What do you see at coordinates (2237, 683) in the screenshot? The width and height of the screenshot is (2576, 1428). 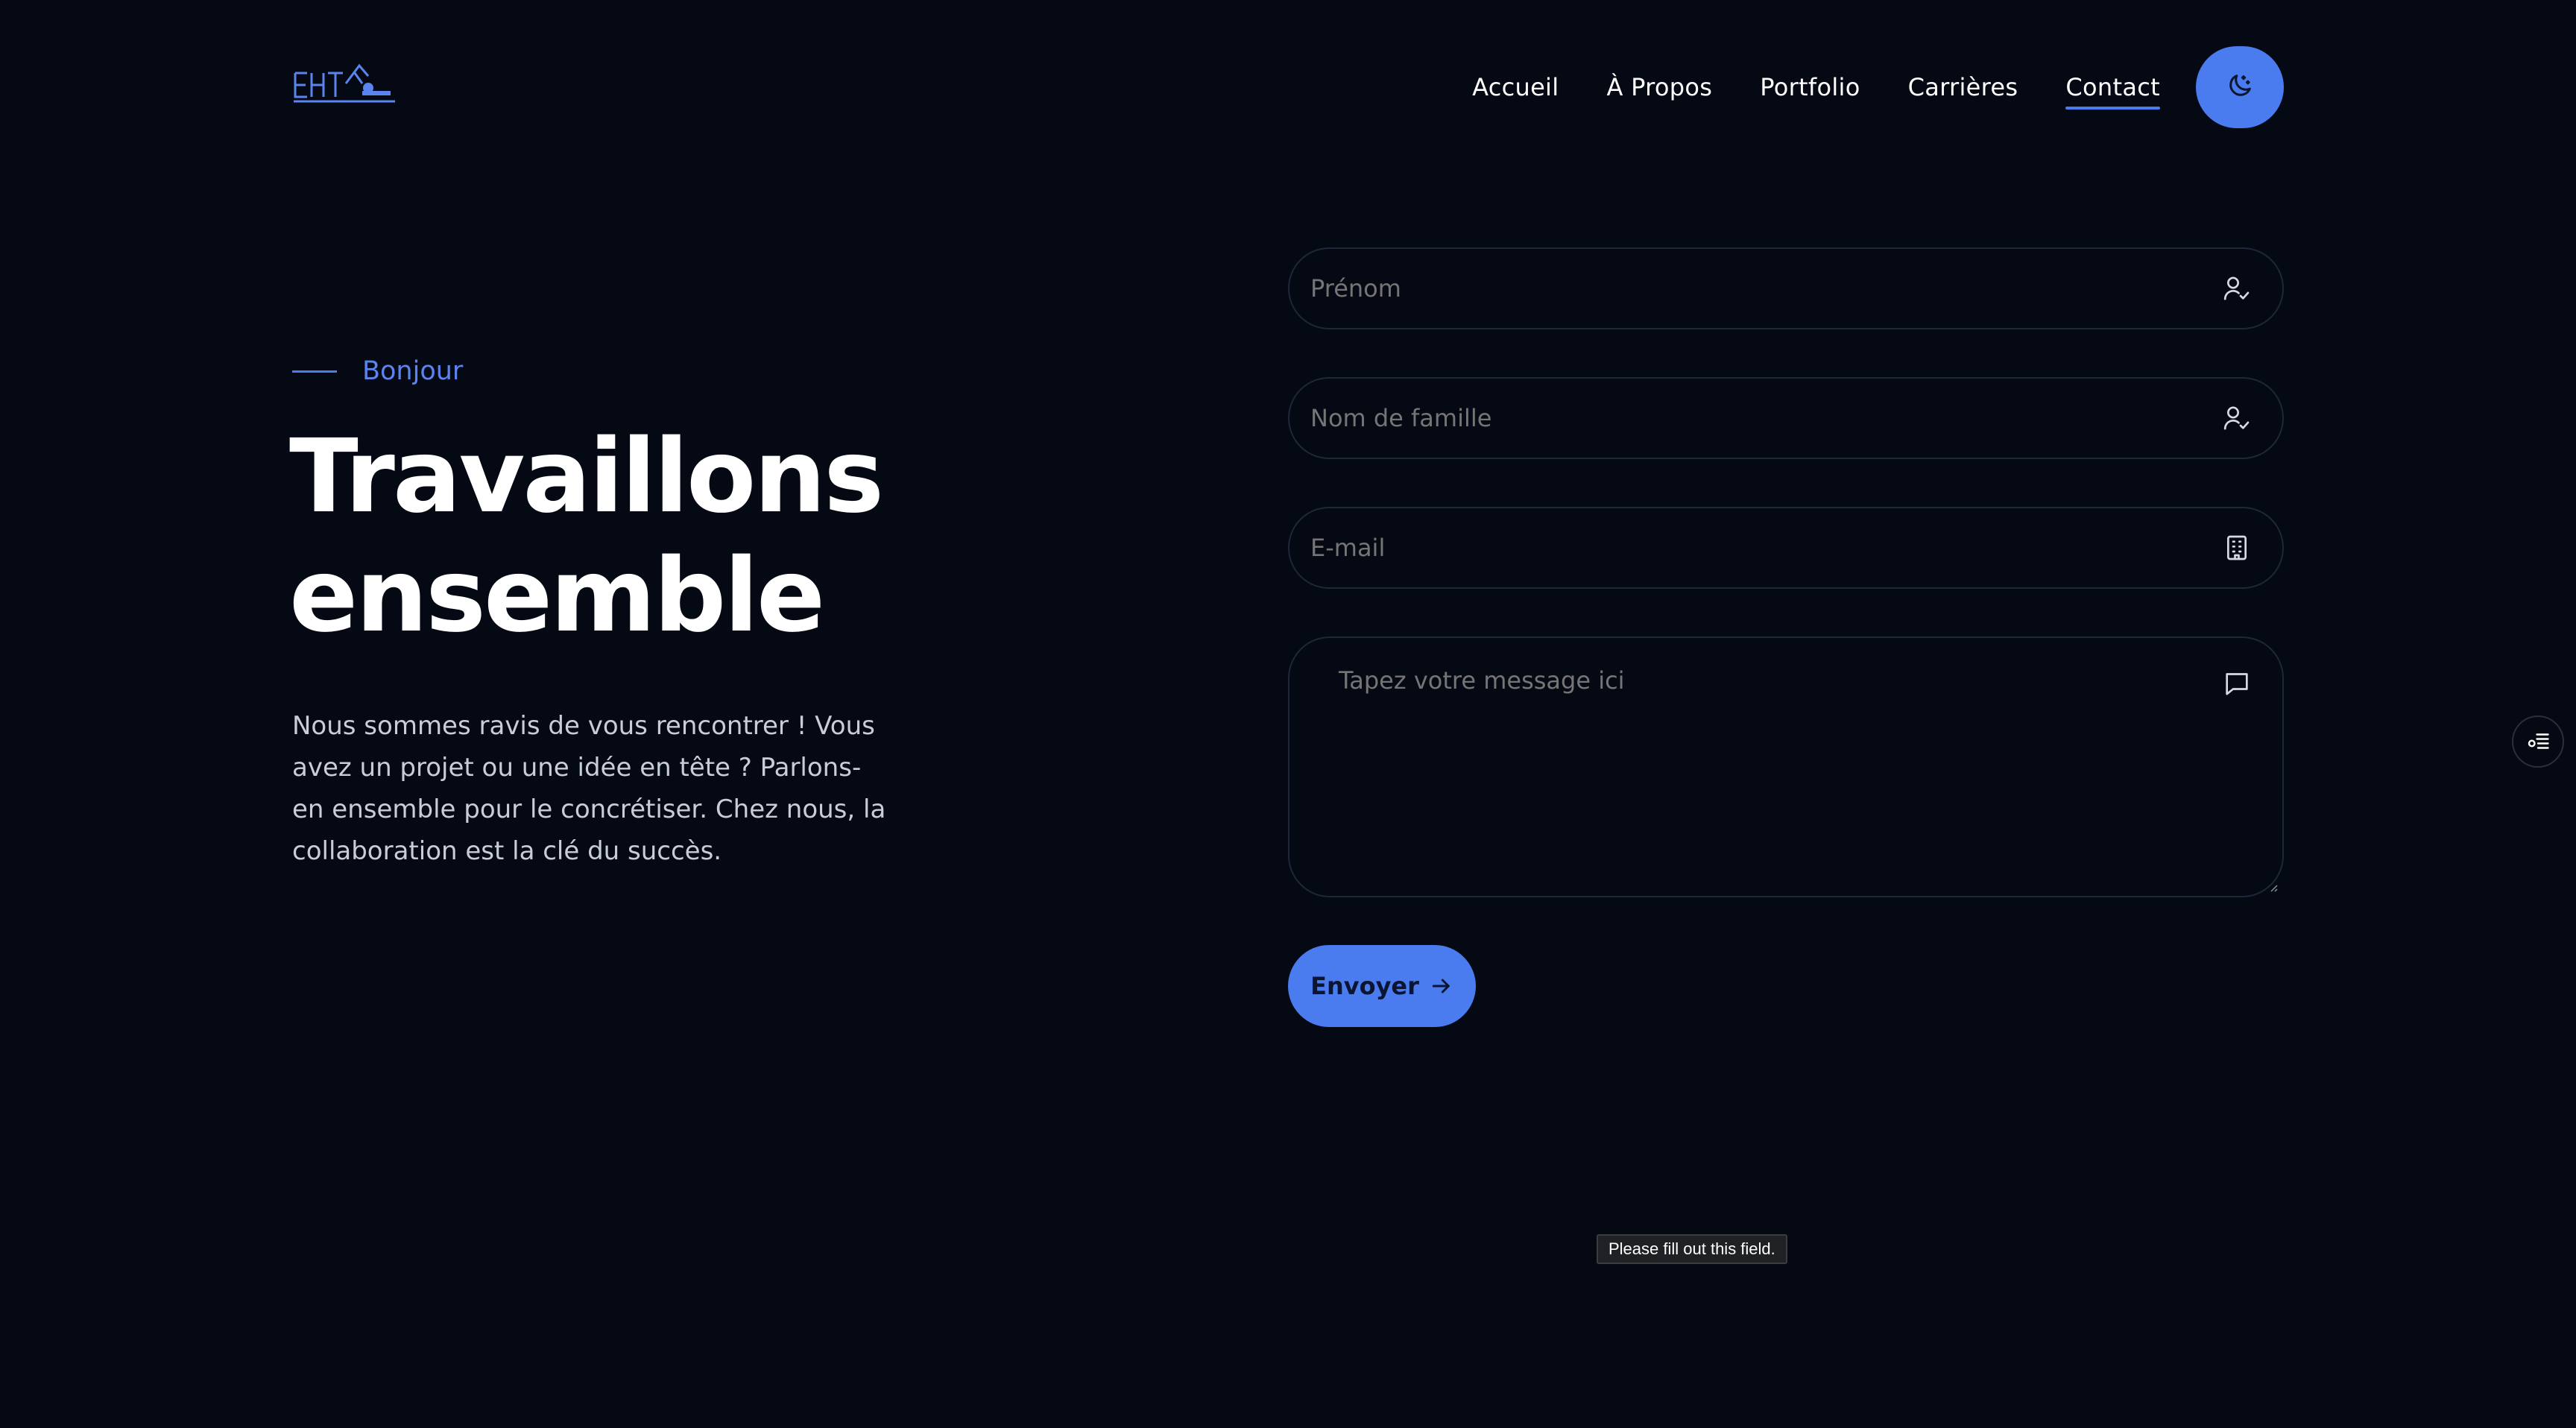 I see `chat-icon` at bounding box center [2237, 683].